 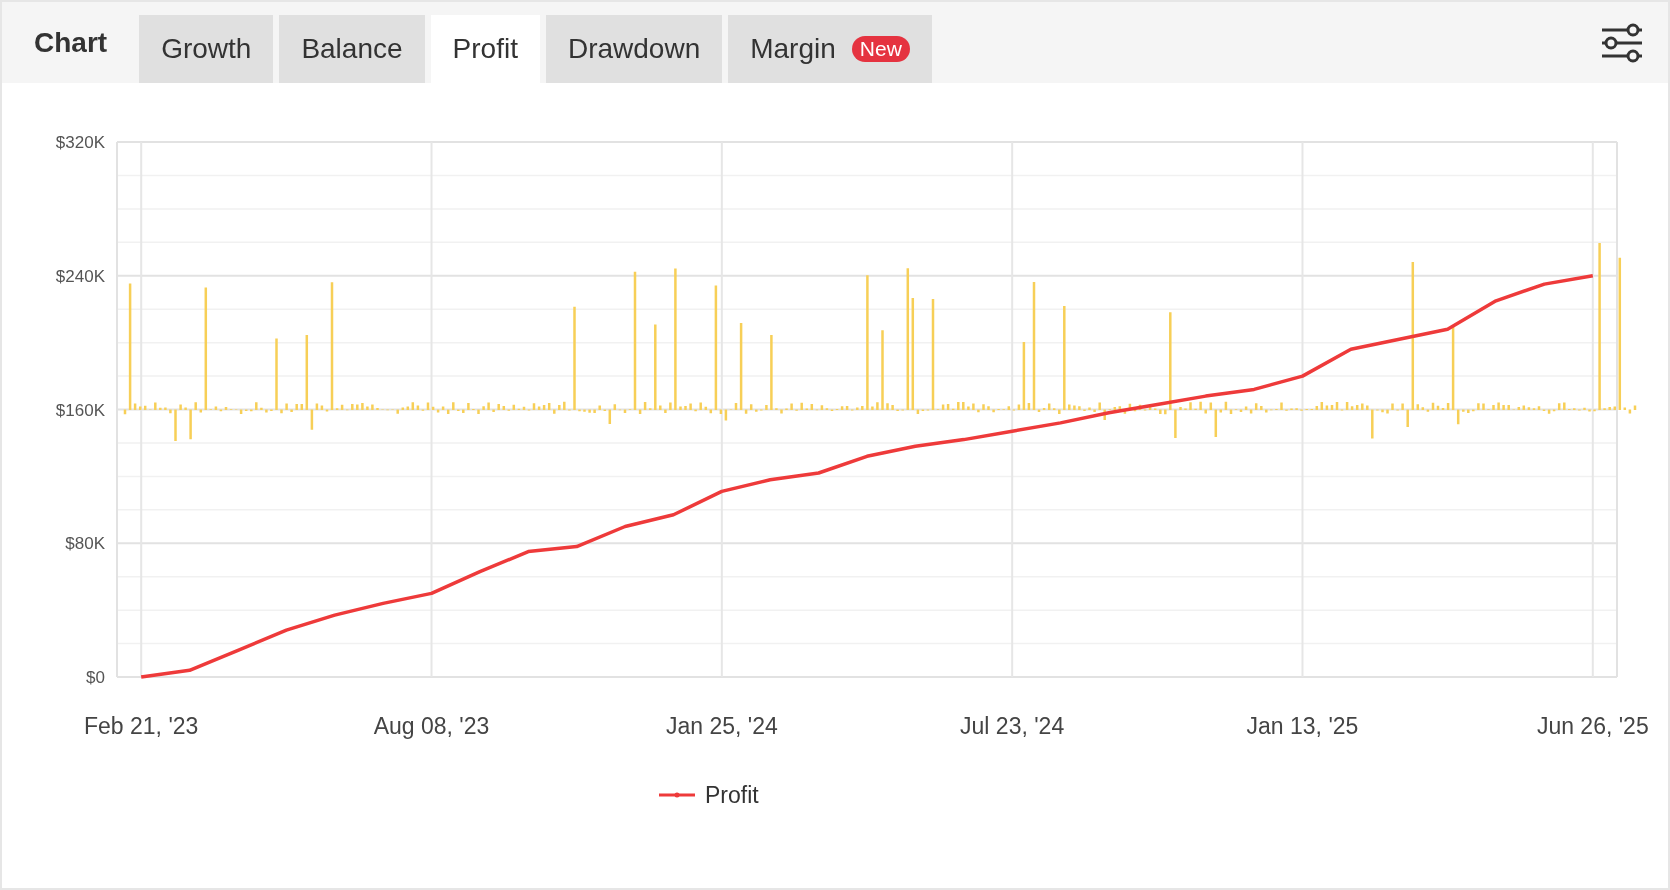 I want to click on chart-title: Chart, so click(x=71, y=42).